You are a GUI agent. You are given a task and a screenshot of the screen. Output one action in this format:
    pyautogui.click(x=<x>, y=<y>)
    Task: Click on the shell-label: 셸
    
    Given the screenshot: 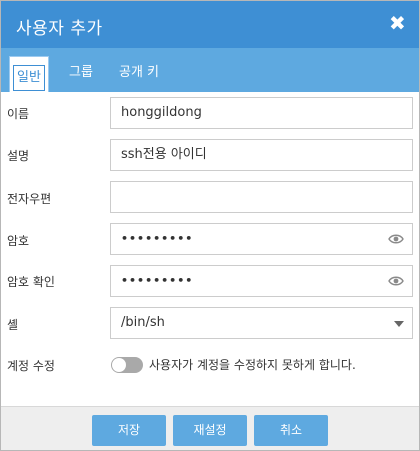 What is the action you would take?
    pyautogui.click(x=13, y=325)
    